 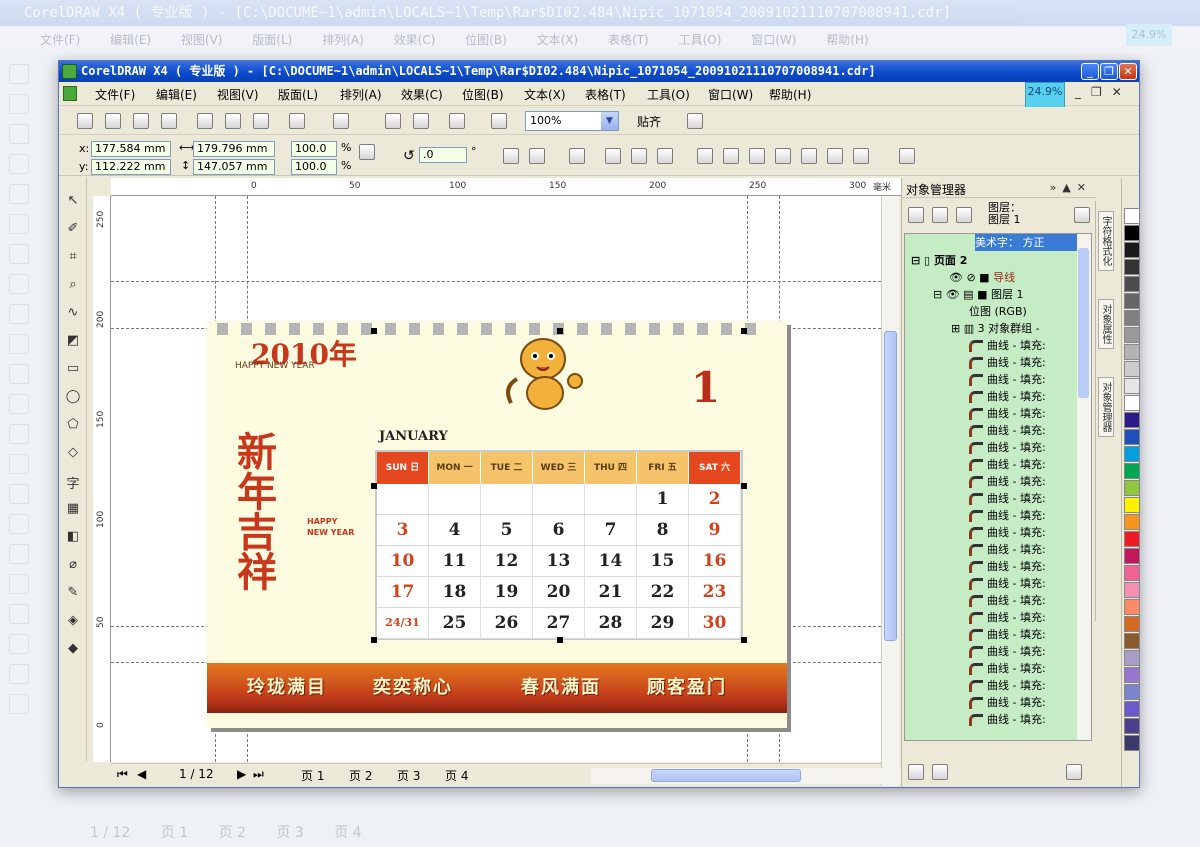 What do you see at coordinates (73, 594) in the screenshot?
I see `outline-pen-icon: ✎` at bounding box center [73, 594].